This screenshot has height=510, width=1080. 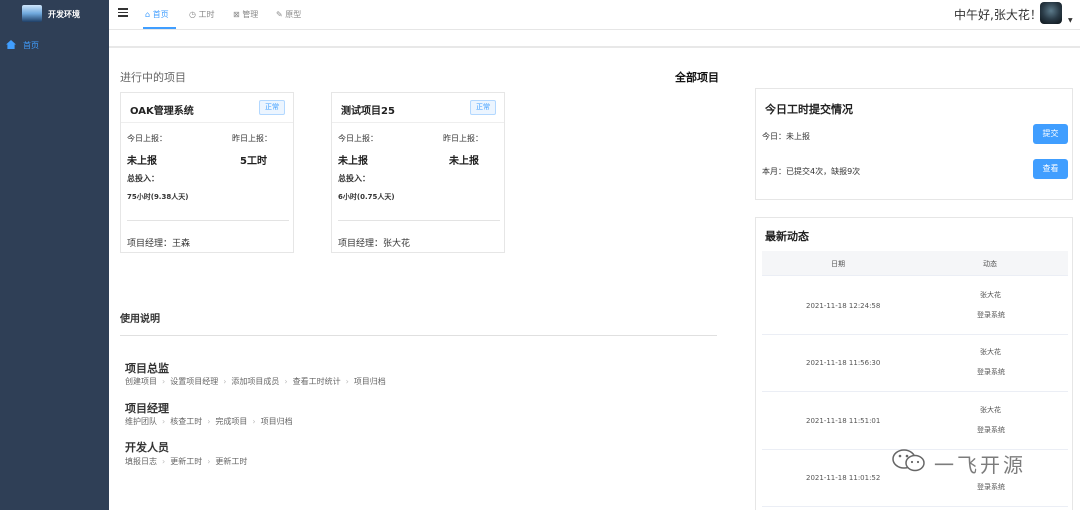 I want to click on sidebar-item-home: 首页, so click(x=54, y=45).